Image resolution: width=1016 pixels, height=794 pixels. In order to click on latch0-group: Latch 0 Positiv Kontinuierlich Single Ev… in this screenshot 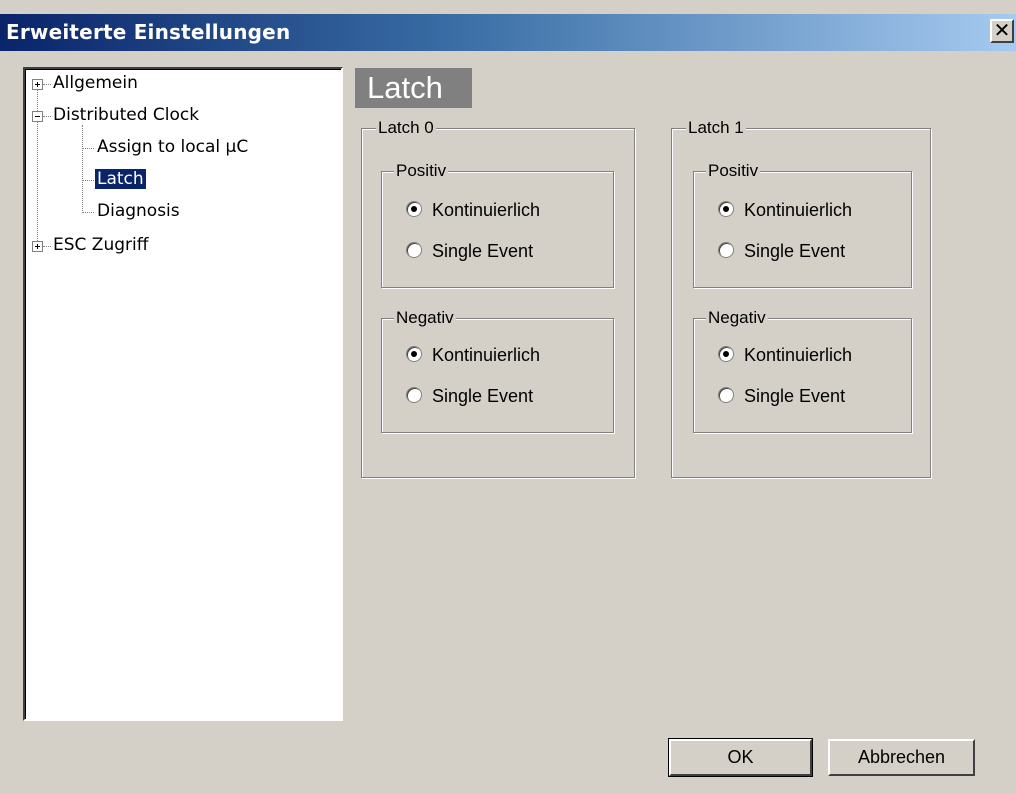, I will do `click(498, 298)`.